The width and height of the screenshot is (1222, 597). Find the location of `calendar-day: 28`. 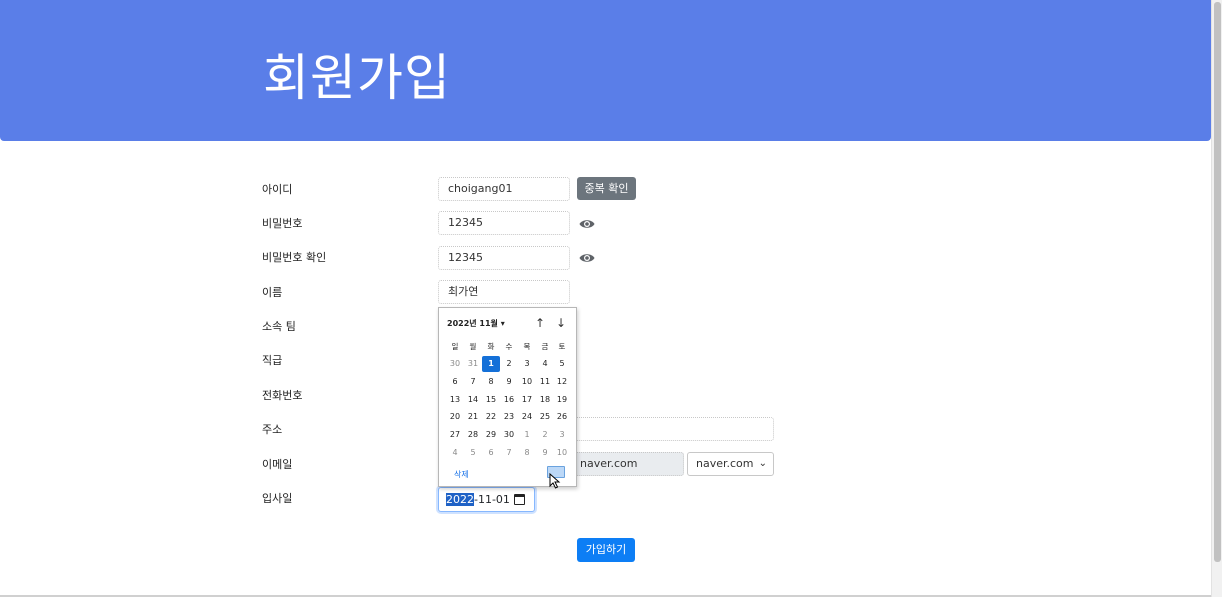

calendar-day: 28 is located at coordinates (473, 435).